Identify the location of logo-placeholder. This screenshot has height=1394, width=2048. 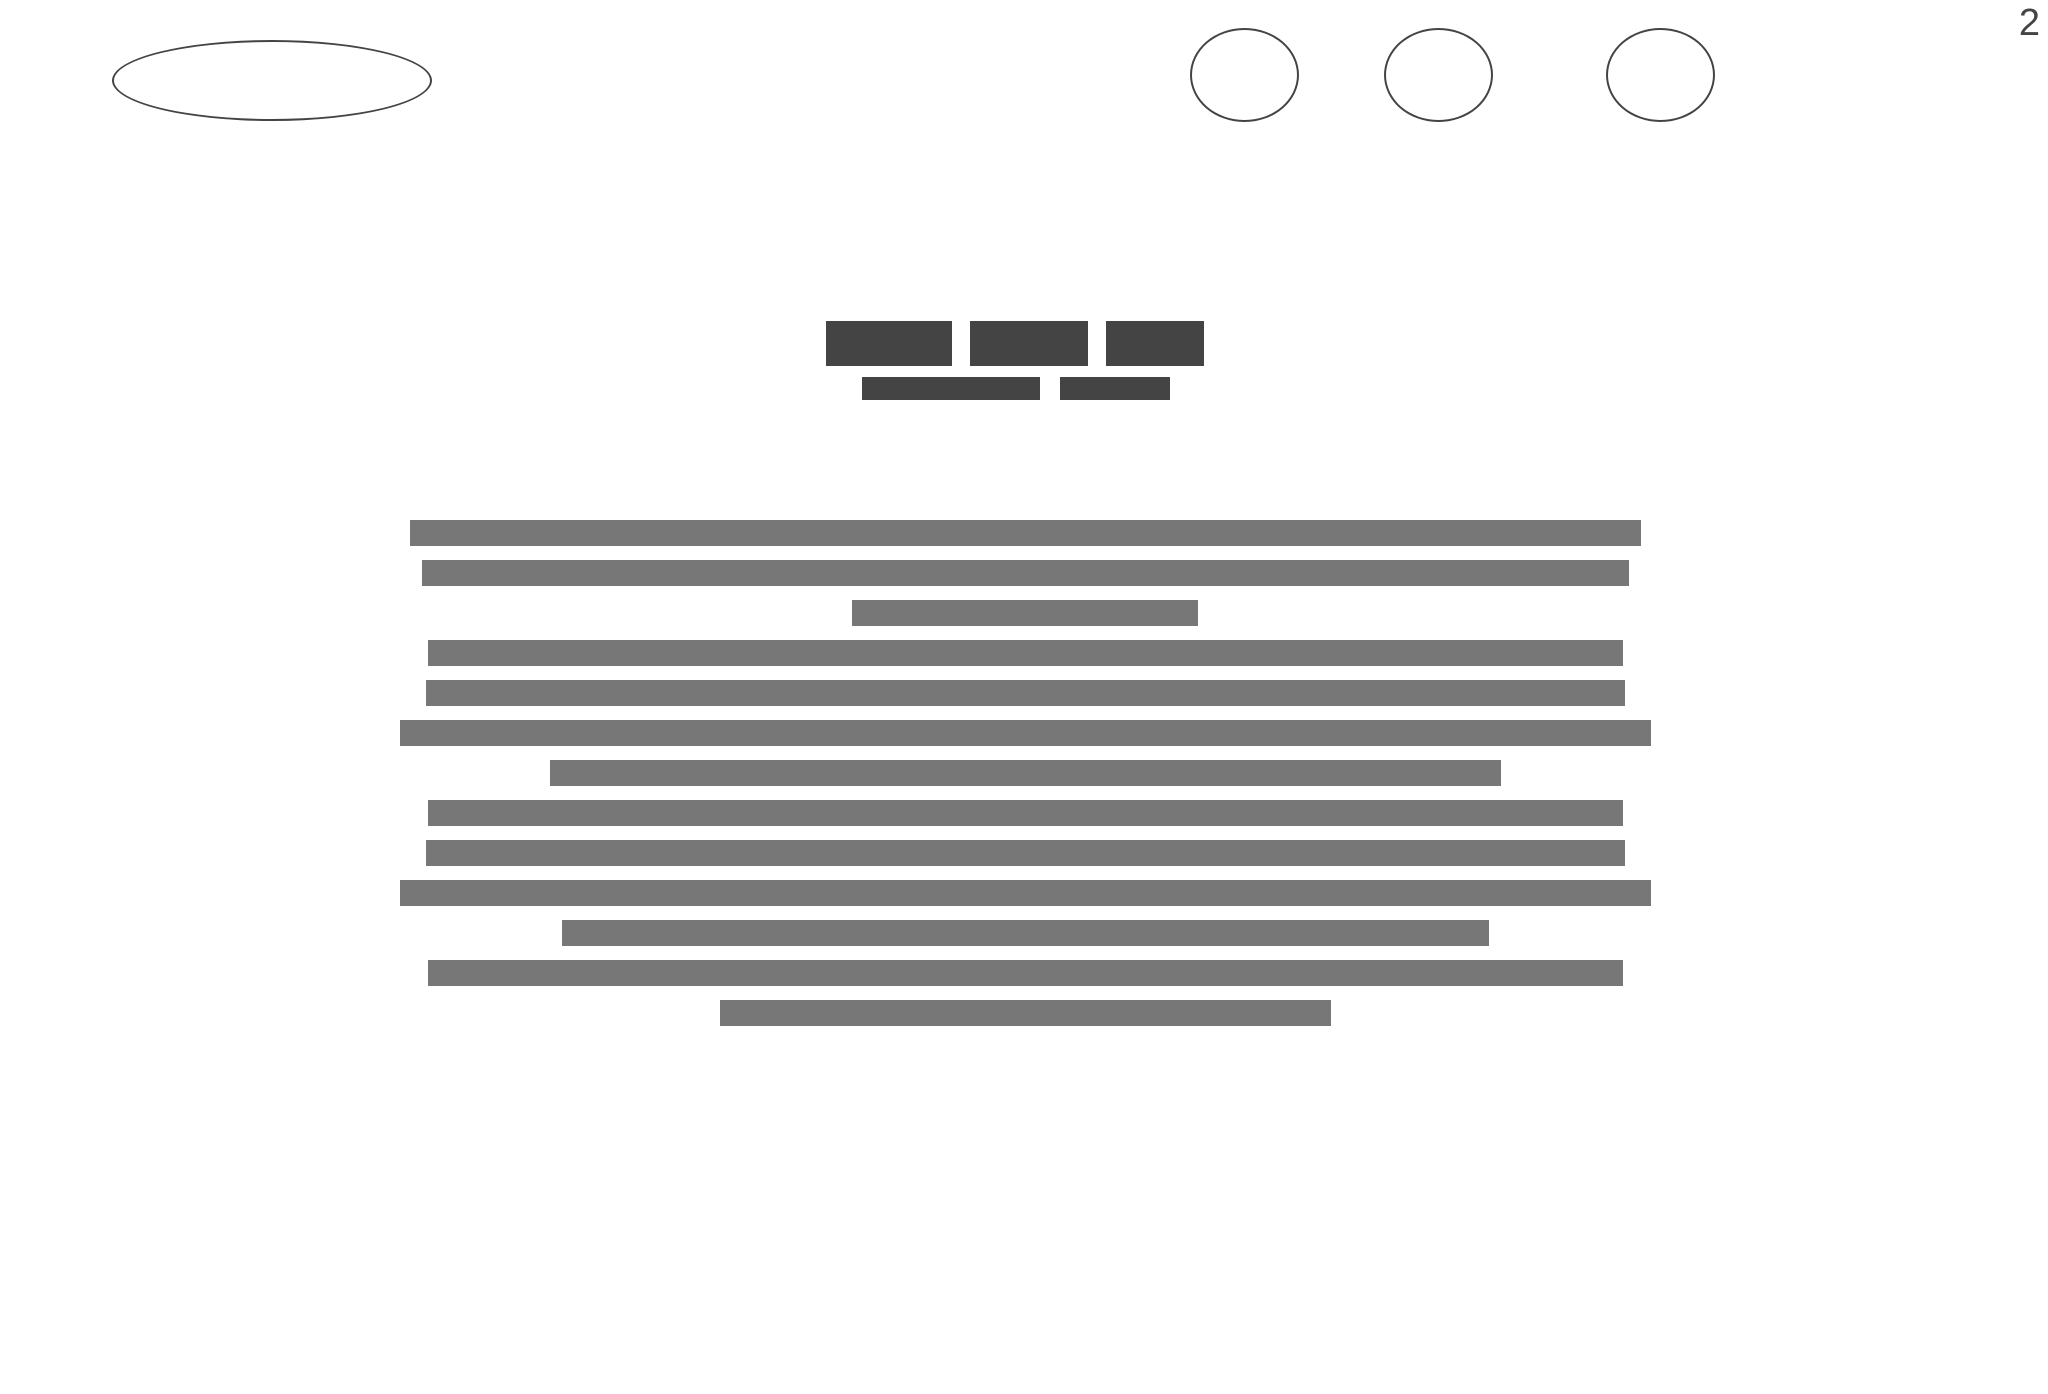
(272, 80).